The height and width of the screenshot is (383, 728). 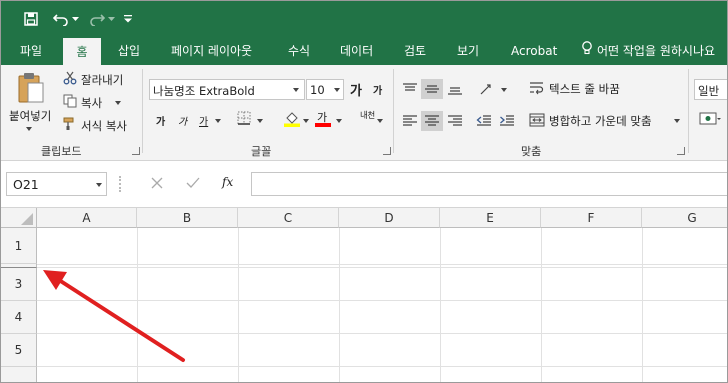 What do you see at coordinates (203, 120) in the screenshot?
I see `underline-button: 가` at bounding box center [203, 120].